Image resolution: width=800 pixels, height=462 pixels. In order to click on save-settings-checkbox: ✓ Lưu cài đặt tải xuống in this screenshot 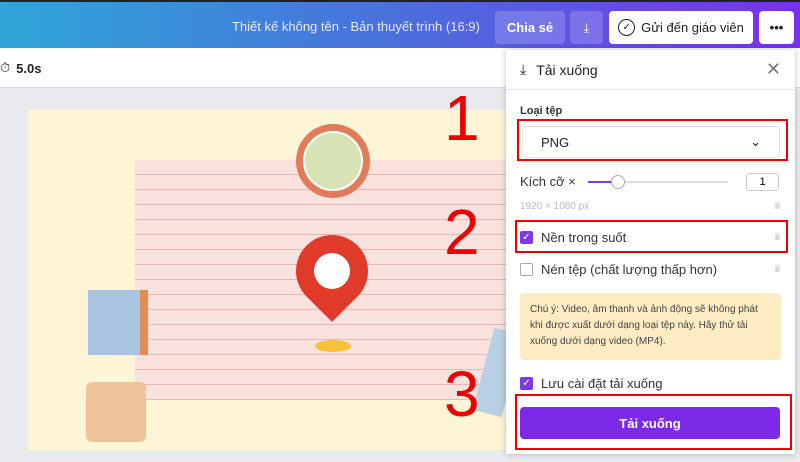, I will do `click(651, 383)`.